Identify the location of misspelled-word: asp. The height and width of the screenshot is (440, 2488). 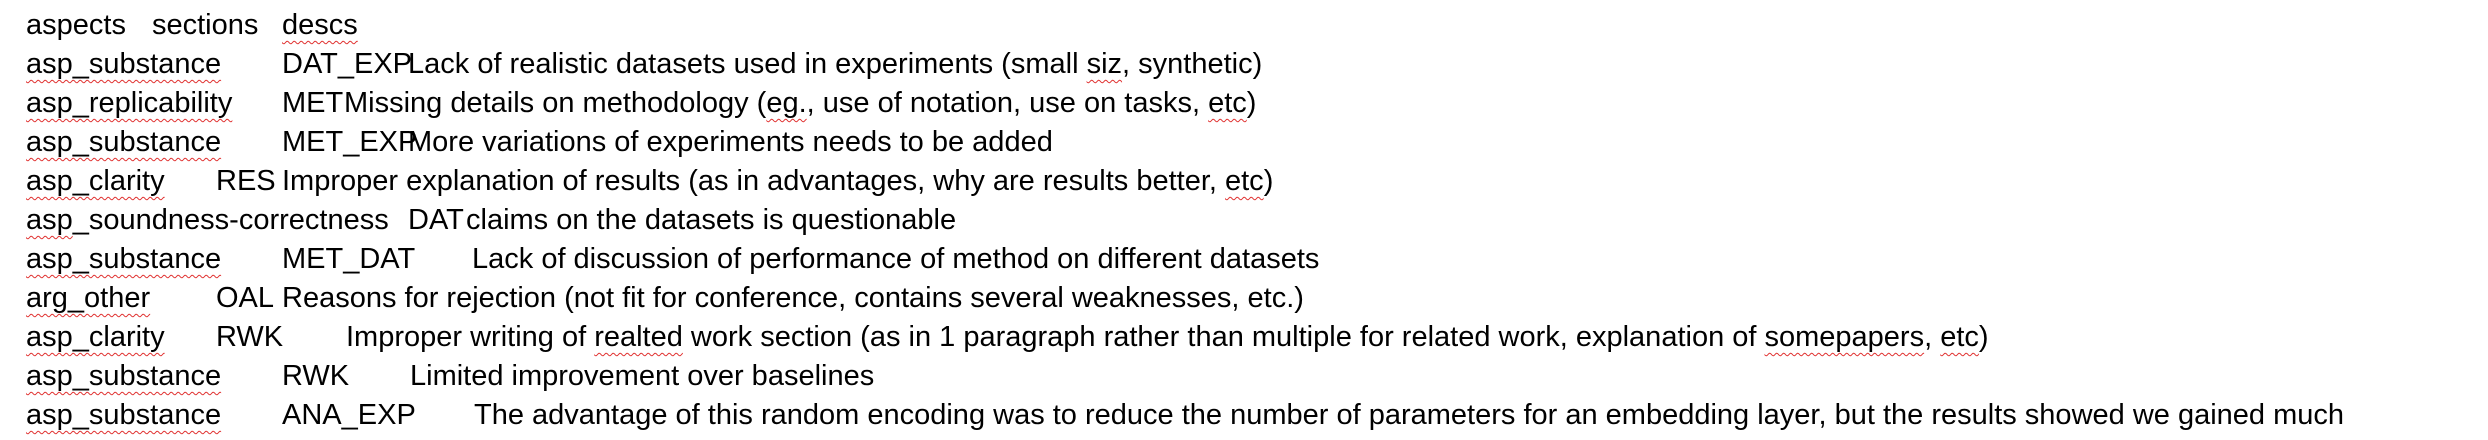
(49, 220).